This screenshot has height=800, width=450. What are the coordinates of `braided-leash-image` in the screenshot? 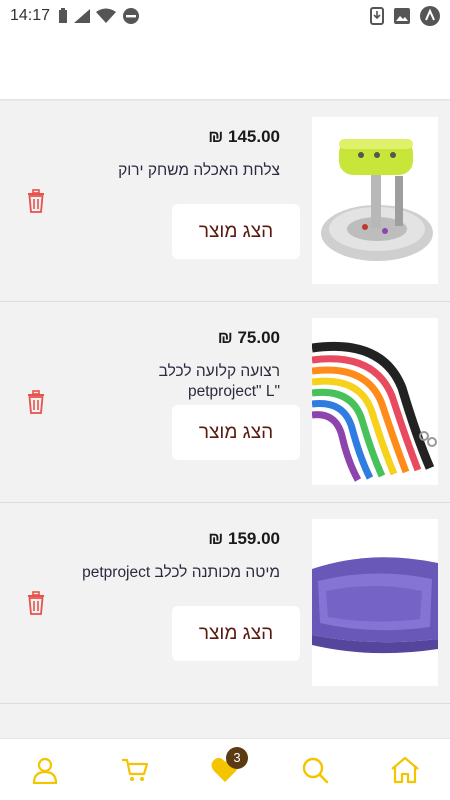 It's located at (374, 411).